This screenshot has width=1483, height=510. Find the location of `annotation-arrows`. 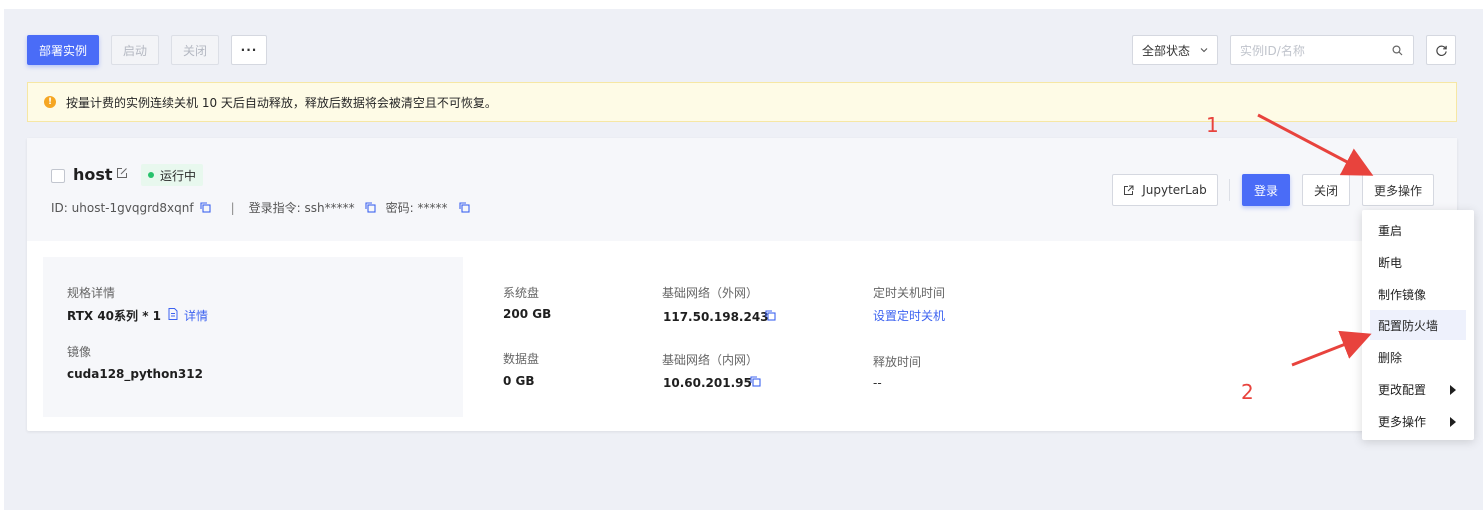

annotation-arrows is located at coordinates (1315, 240).